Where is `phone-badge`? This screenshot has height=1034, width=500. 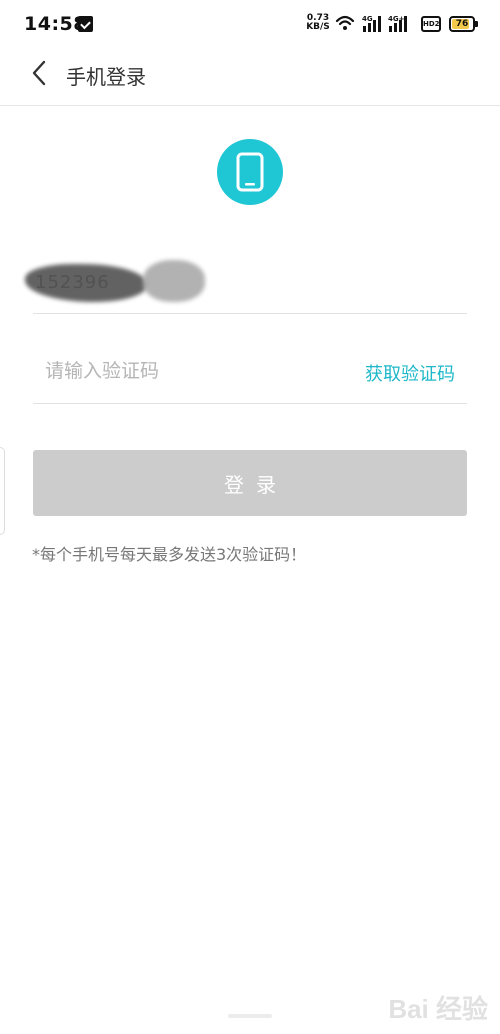
phone-badge is located at coordinates (250, 172).